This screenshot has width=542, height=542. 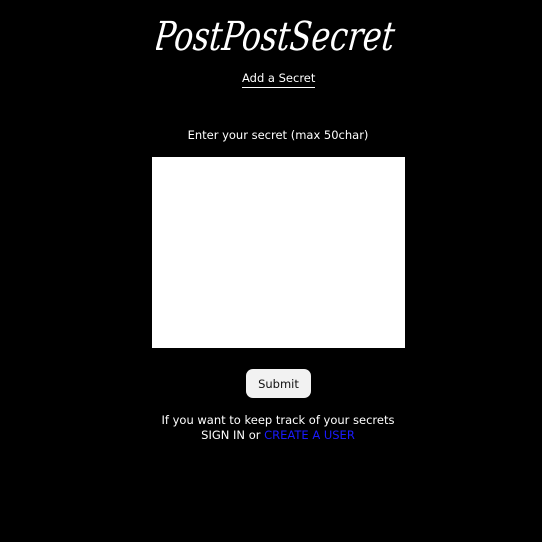 I want to click on site-logo-text: PostPostSecret, so click(x=277, y=37).